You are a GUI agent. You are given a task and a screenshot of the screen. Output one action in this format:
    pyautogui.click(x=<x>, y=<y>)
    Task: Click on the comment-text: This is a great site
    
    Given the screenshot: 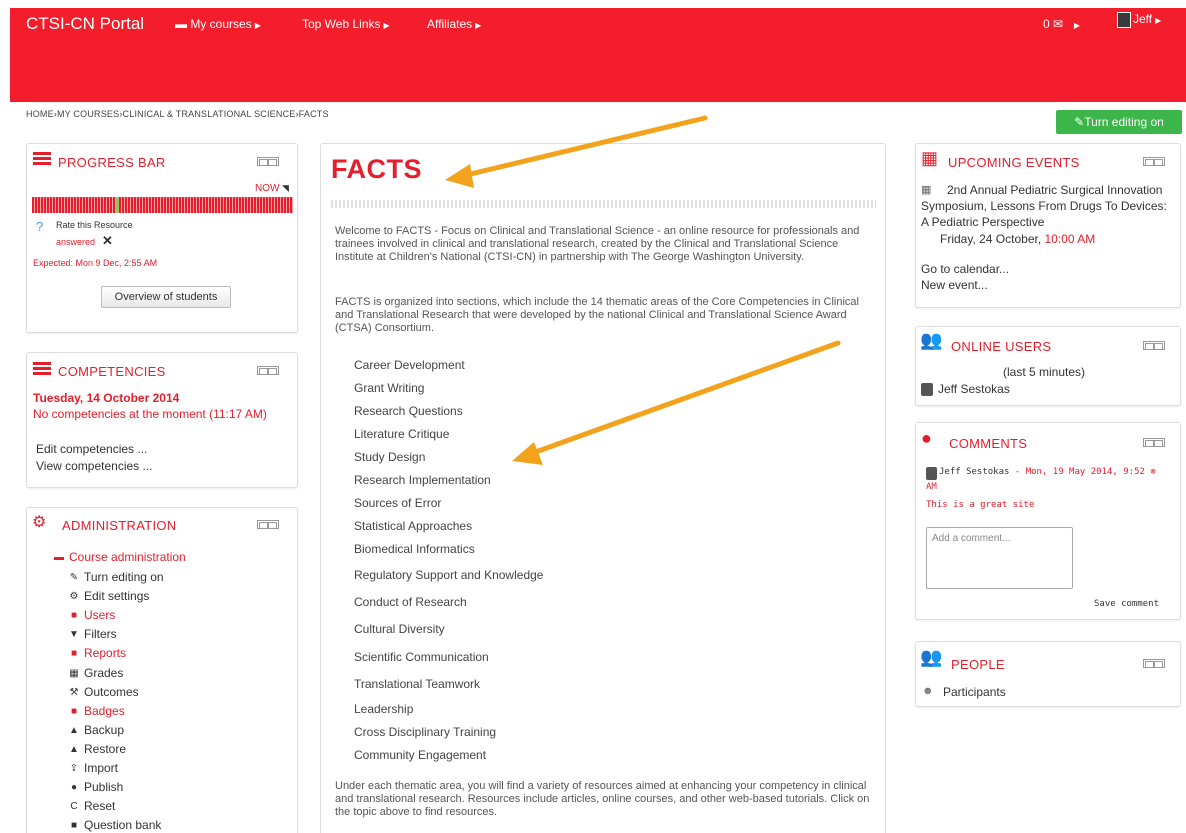 What is the action you would take?
    pyautogui.click(x=980, y=505)
    